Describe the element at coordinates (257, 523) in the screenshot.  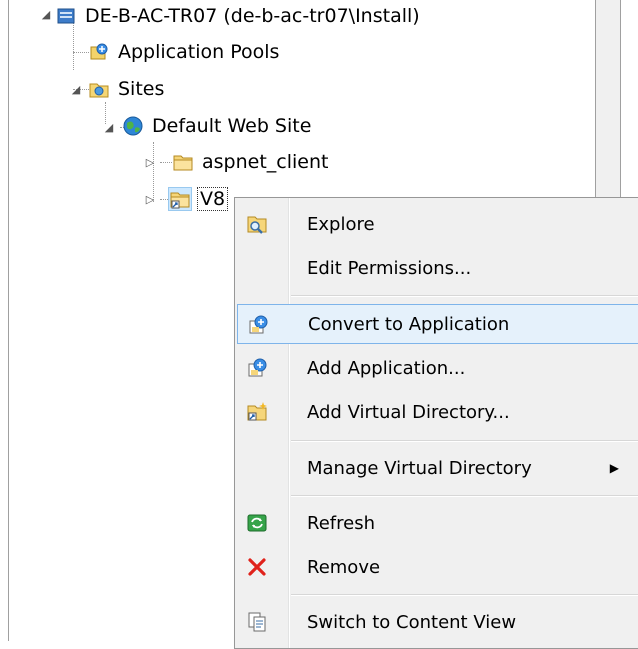
I see `refresh-icon` at that location.